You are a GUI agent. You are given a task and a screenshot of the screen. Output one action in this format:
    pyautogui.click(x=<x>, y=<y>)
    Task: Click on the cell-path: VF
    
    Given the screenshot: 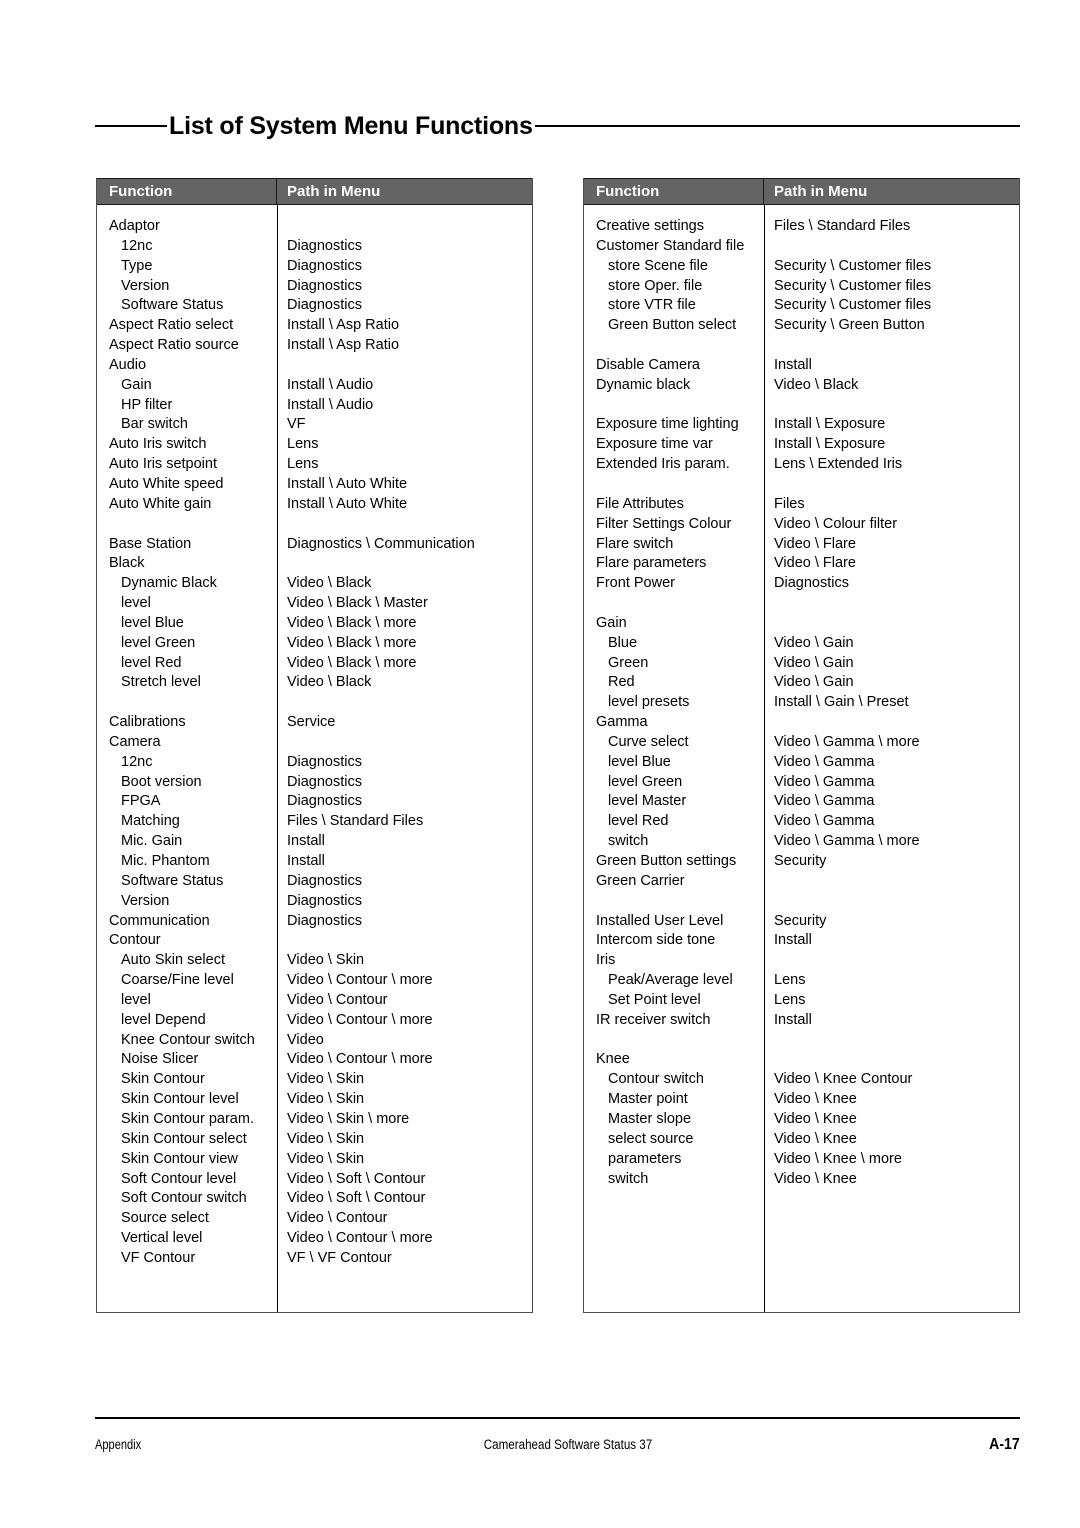 What is the action you would take?
    pyautogui.click(x=296, y=424)
    